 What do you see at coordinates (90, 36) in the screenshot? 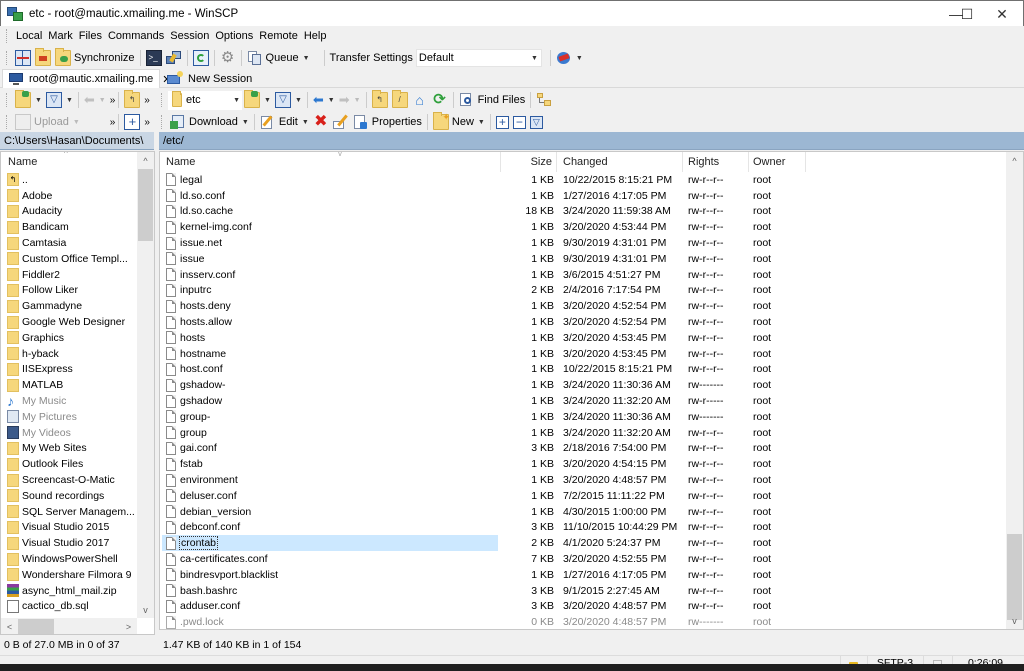
I see `menu-files: Files` at bounding box center [90, 36].